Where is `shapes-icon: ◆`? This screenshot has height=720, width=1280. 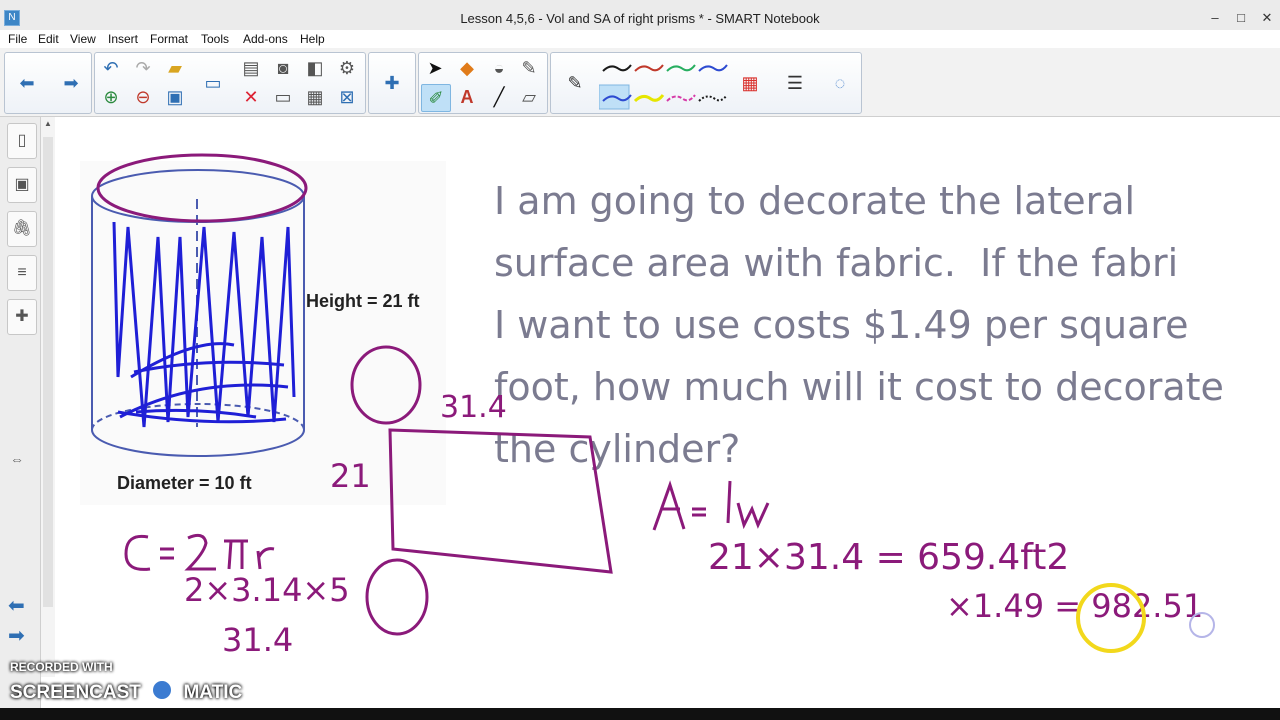 shapes-icon: ◆ is located at coordinates (467, 68).